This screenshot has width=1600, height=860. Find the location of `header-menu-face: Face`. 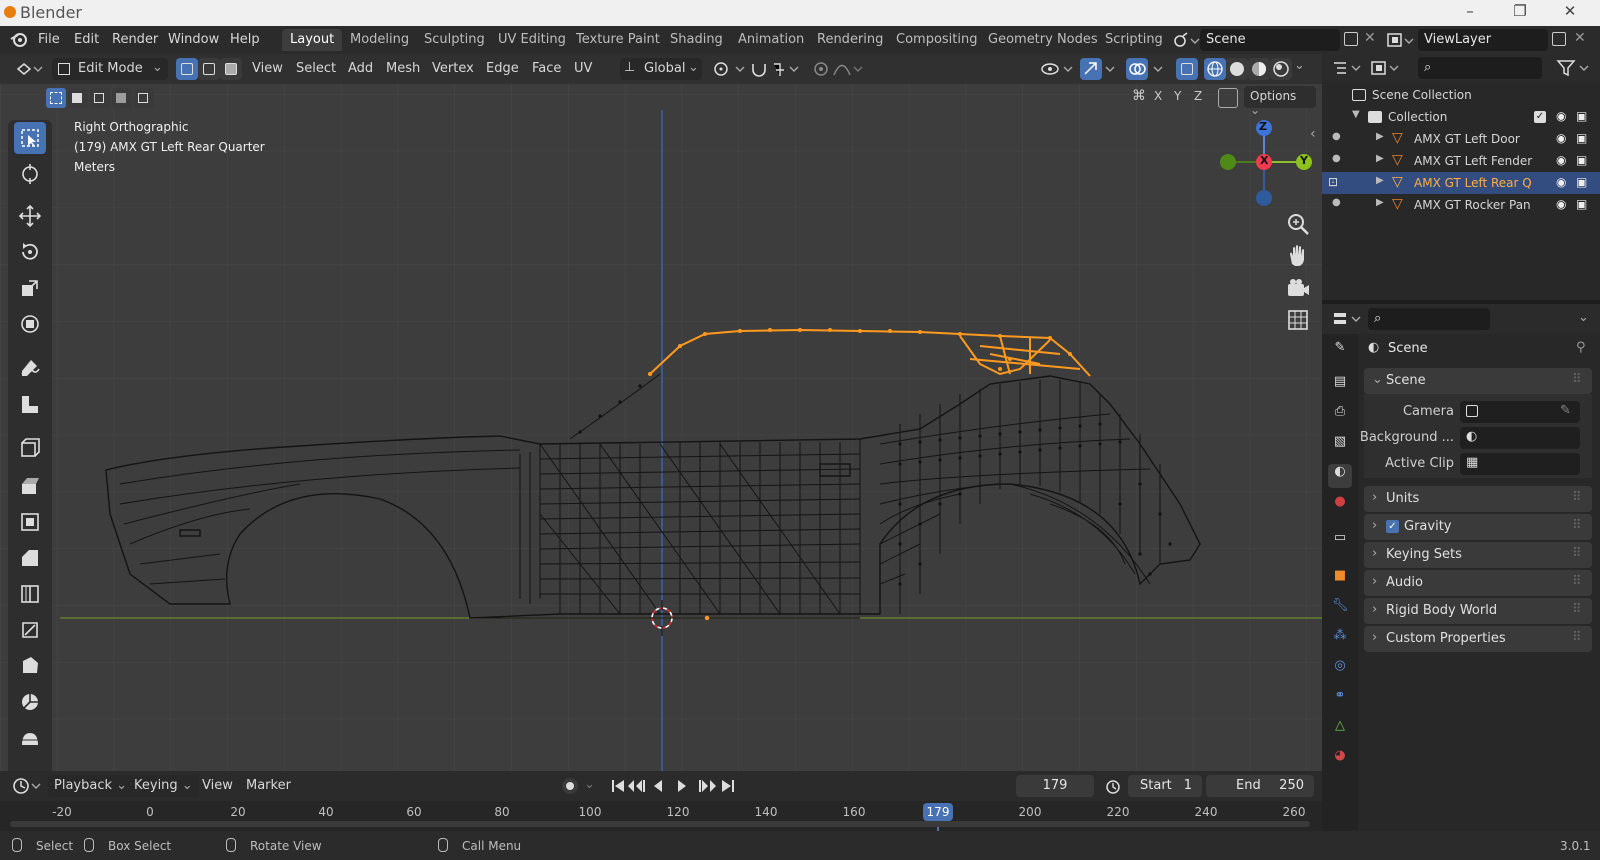

header-menu-face: Face is located at coordinates (546, 69).